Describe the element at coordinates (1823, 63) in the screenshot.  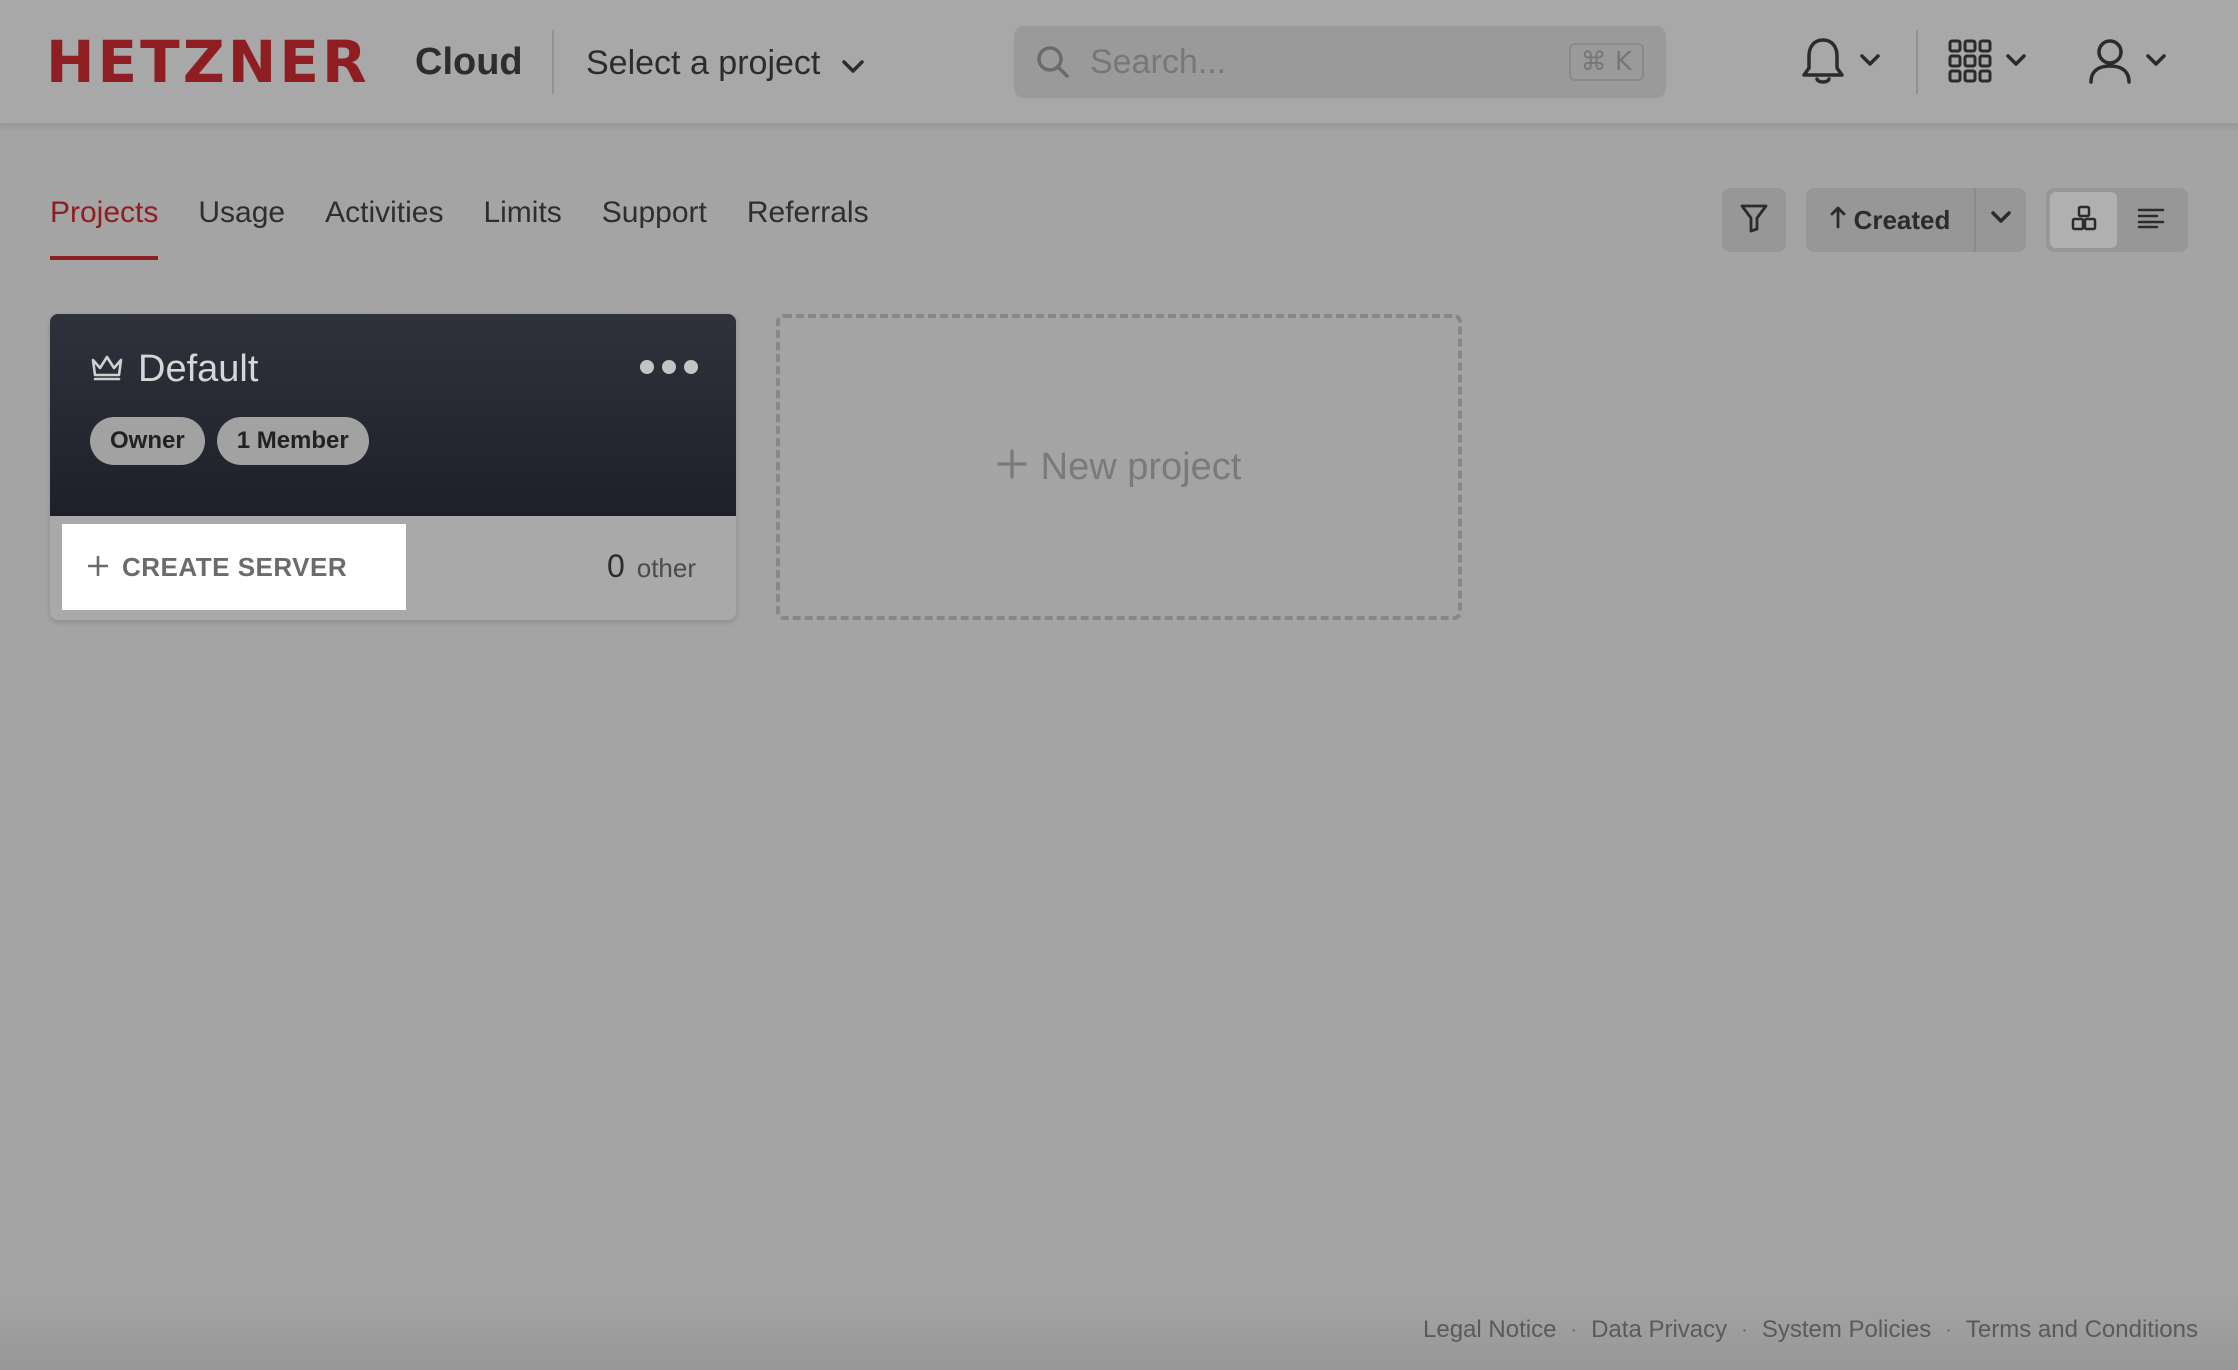
I see `bell-icon` at that location.